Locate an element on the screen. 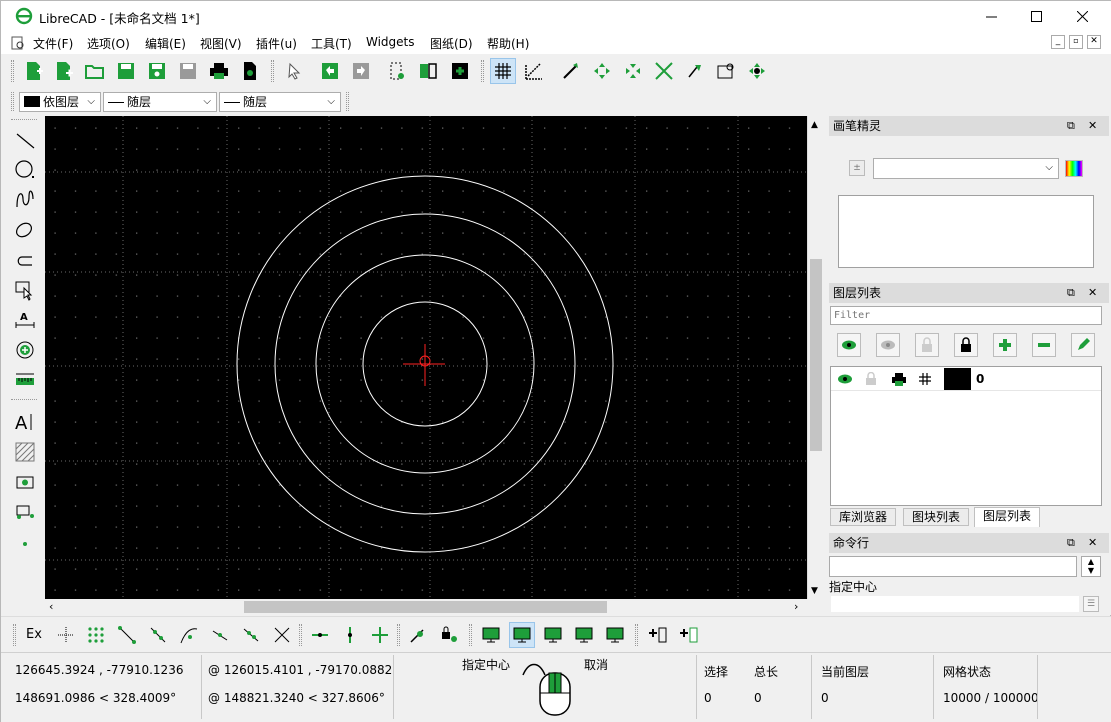 This screenshot has width=1111, height=722. command-input is located at coordinates (955, 604).